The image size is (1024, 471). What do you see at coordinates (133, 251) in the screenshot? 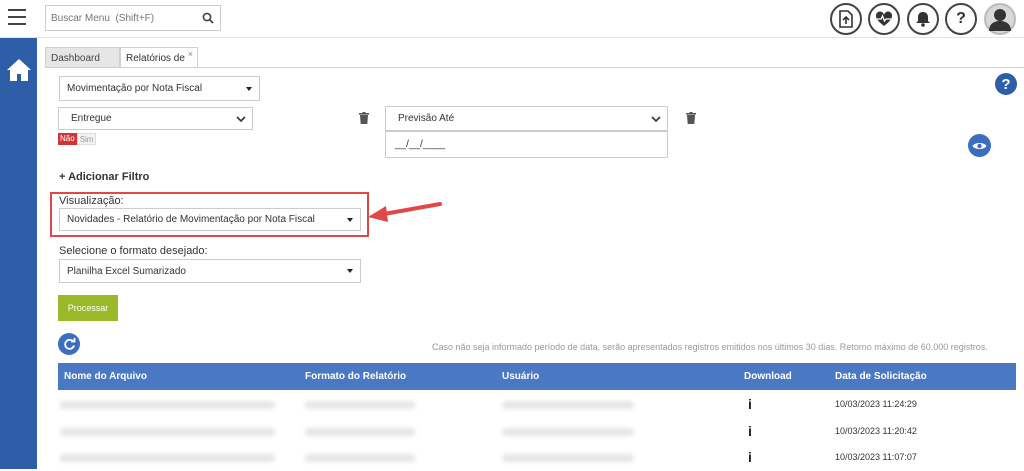
I see `format-label: Selecione o formato desejado:` at bounding box center [133, 251].